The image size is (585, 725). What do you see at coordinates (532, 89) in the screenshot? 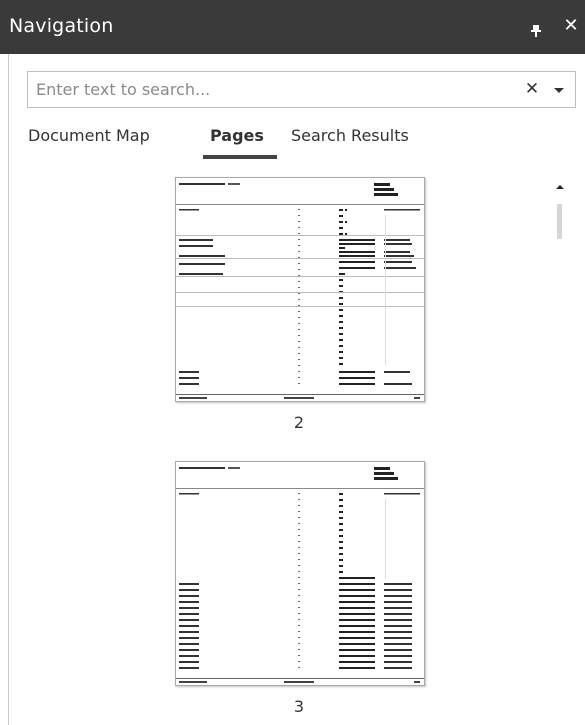
I see `clear-icon: ✕` at bounding box center [532, 89].